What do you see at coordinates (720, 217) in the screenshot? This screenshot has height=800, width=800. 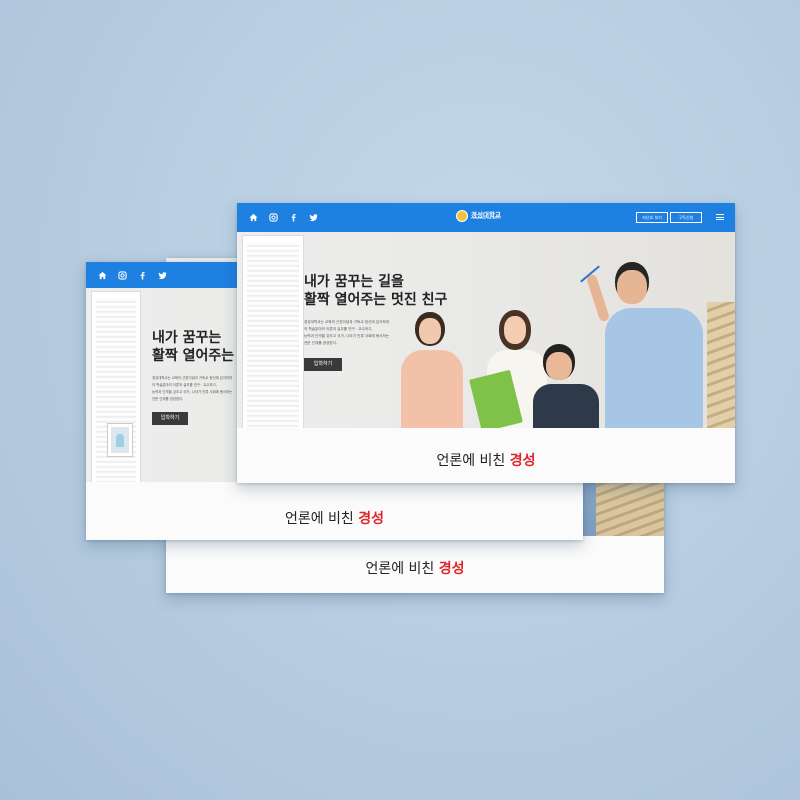 I see `hamburger-menu-icon` at bounding box center [720, 217].